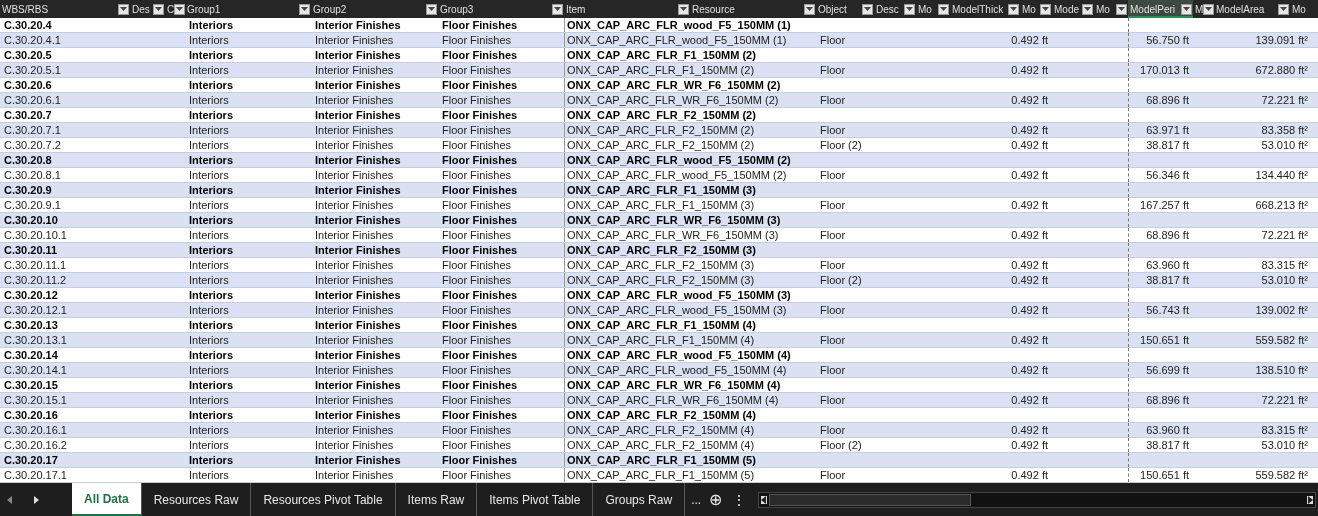  What do you see at coordinates (36, 499) in the screenshot?
I see `scroll-right-icon` at bounding box center [36, 499].